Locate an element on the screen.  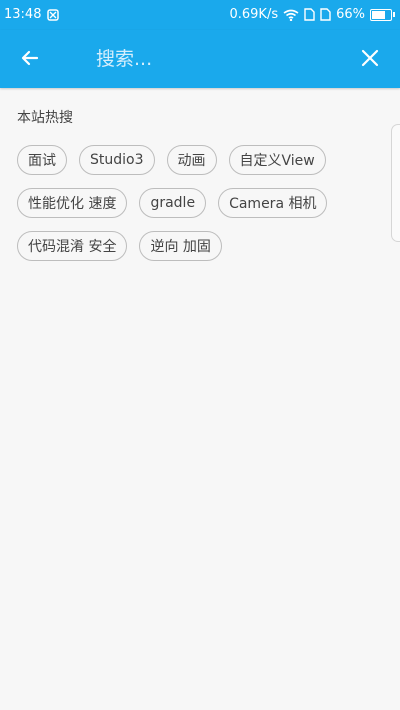
tag-obfuscation: 代码混淆 安全 is located at coordinates (72, 246).